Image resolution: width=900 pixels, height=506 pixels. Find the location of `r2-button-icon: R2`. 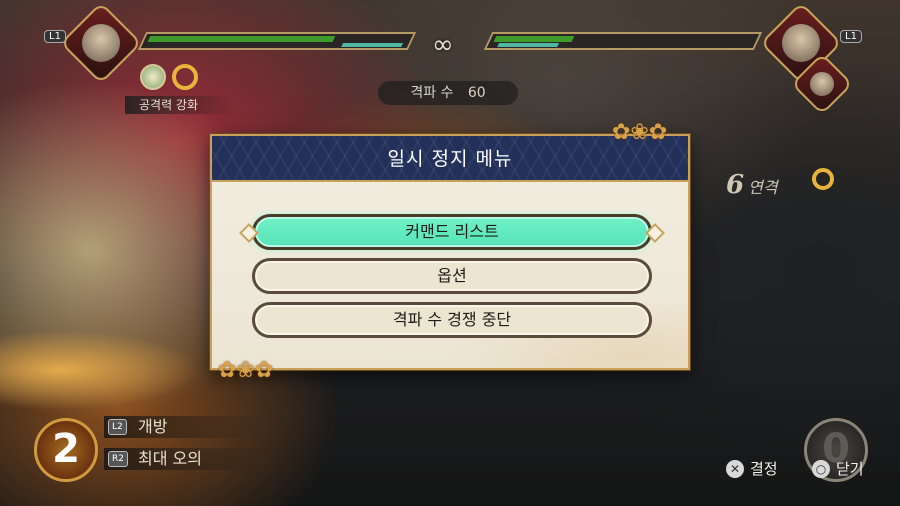

r2-button-icon: R2 is located at coordinates (118, 459).